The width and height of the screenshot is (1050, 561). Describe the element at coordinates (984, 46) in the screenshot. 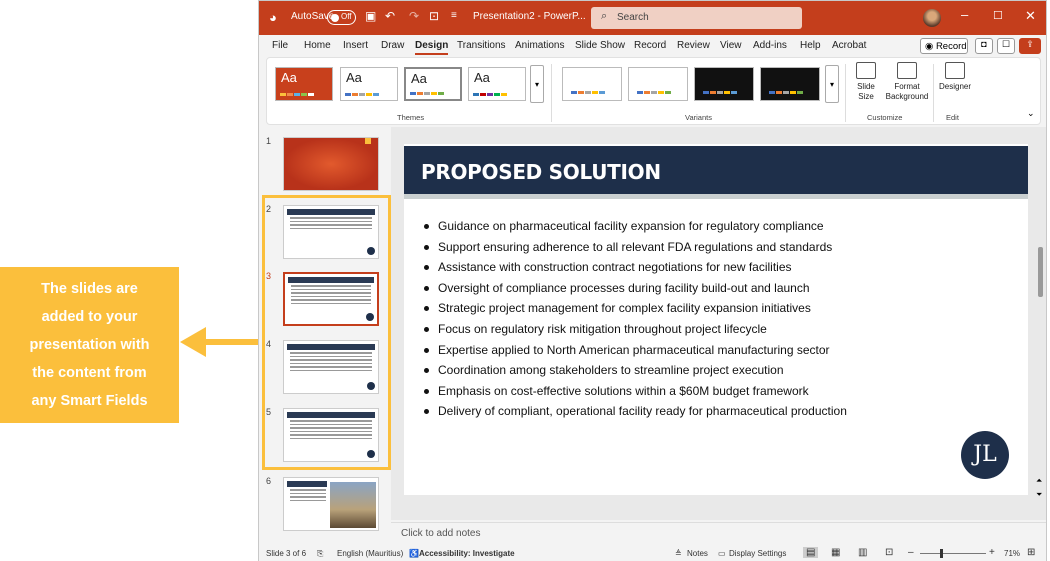

I see `camera-icon: ◘` at that location.